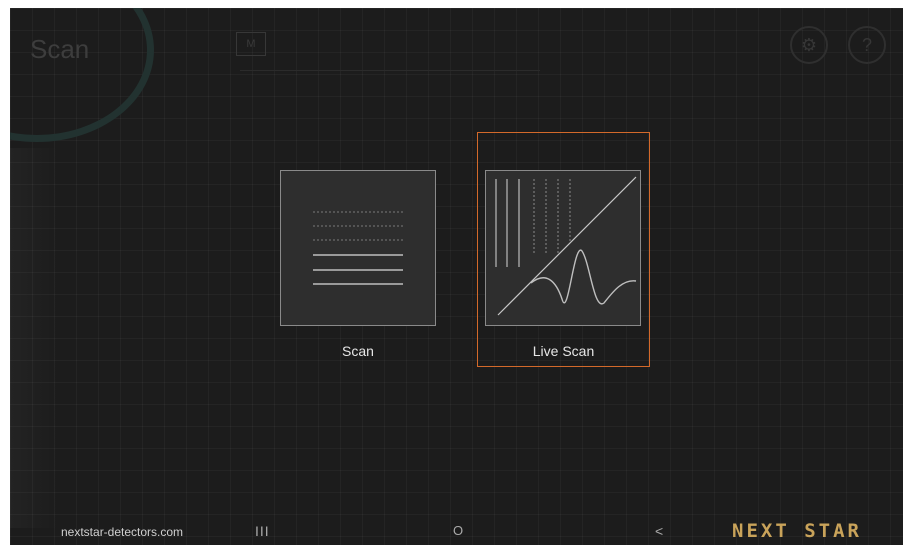 This screenshot has width=903, height=545. I want to click on live-scan-mode-button: Live Scan, so click(563, 249).